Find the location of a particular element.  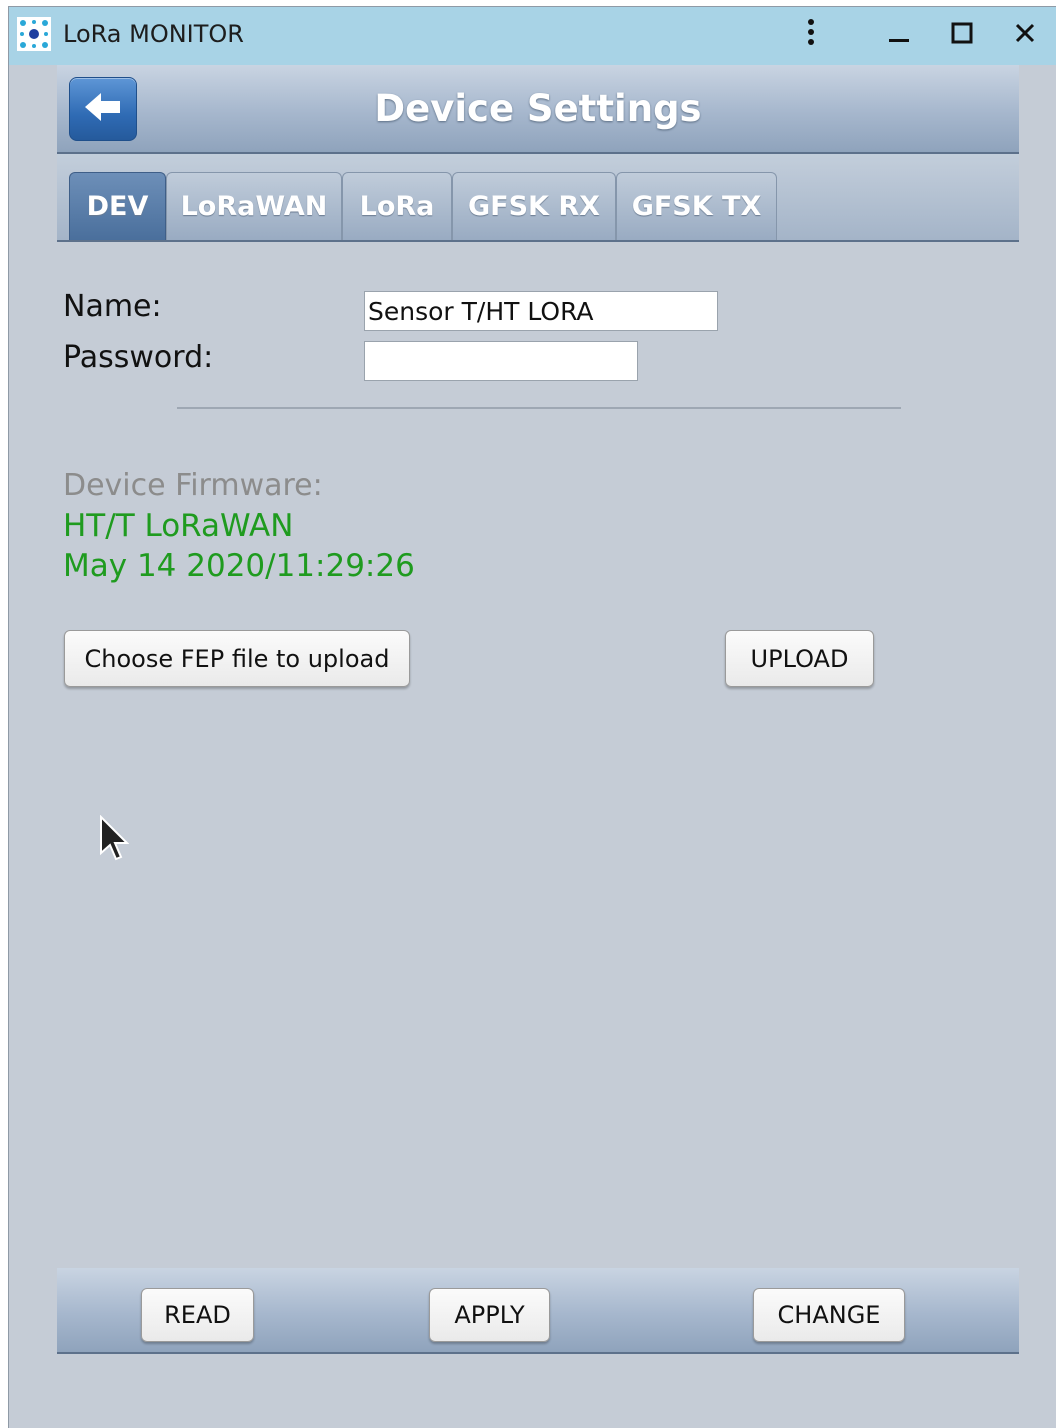

firmware-name: HT/T LoRaWAN is located at coordinates (178, 526).